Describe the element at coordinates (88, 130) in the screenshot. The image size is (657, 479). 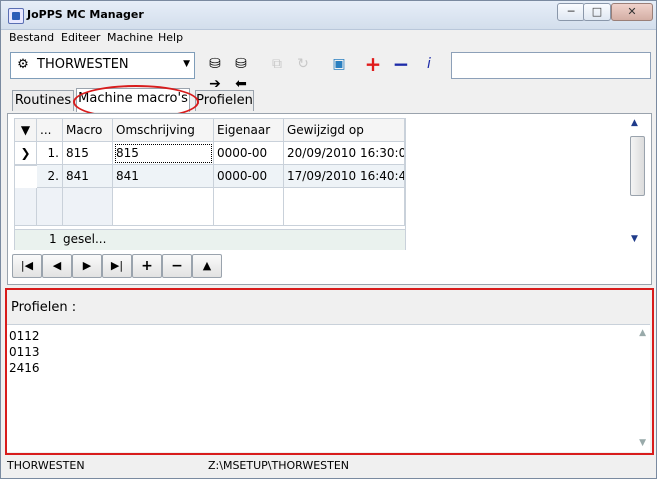
I see `column-header-macro: Macro` at that location.